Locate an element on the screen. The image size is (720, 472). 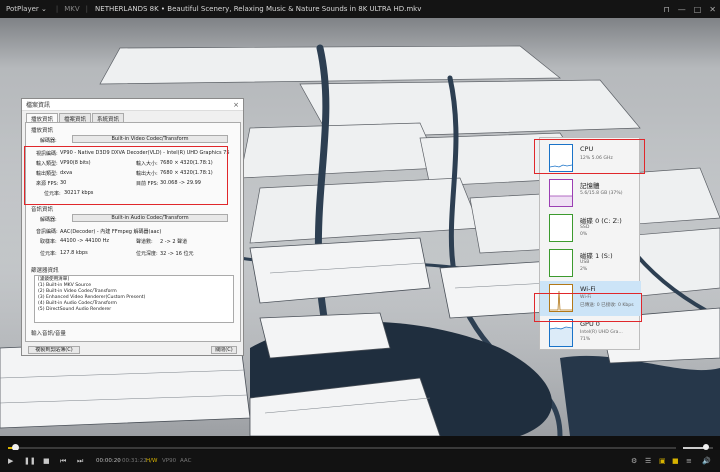
play-icon: ▶ is located at coordinates (10, 461).